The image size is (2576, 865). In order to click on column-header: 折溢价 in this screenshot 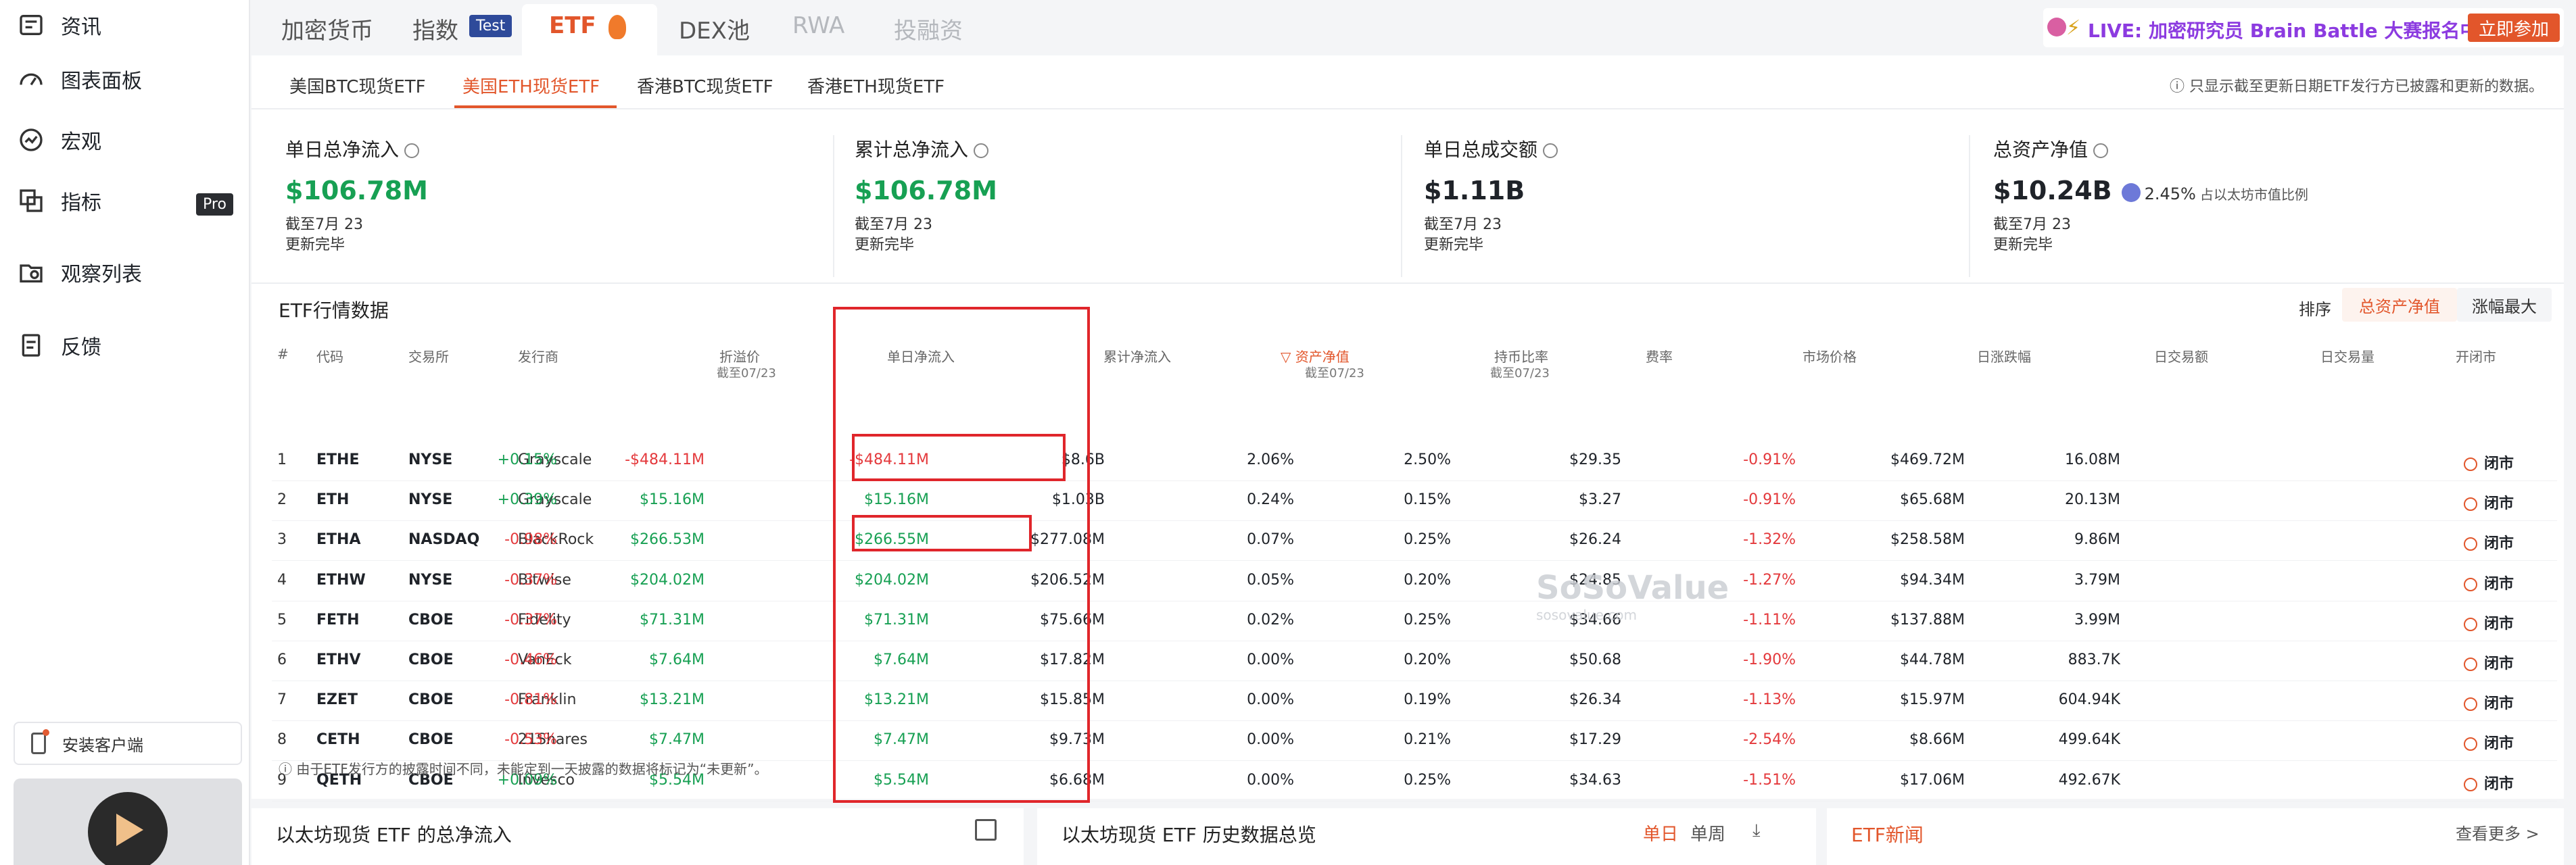, I will do `click(739, 356)`.